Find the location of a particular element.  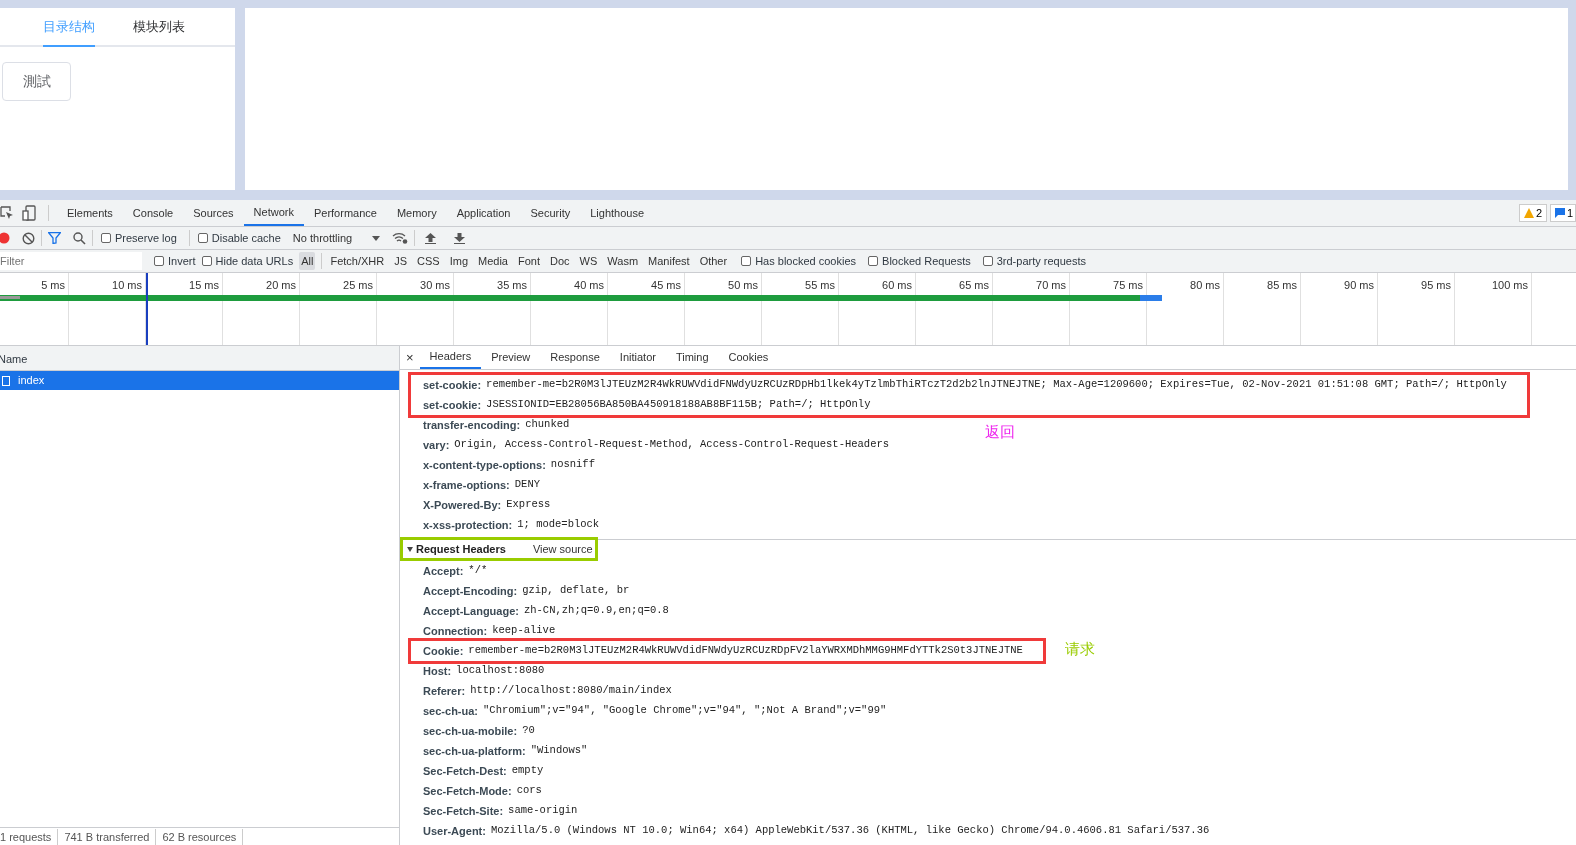

detail-tab: Timing is located at coordinates (692, 357).